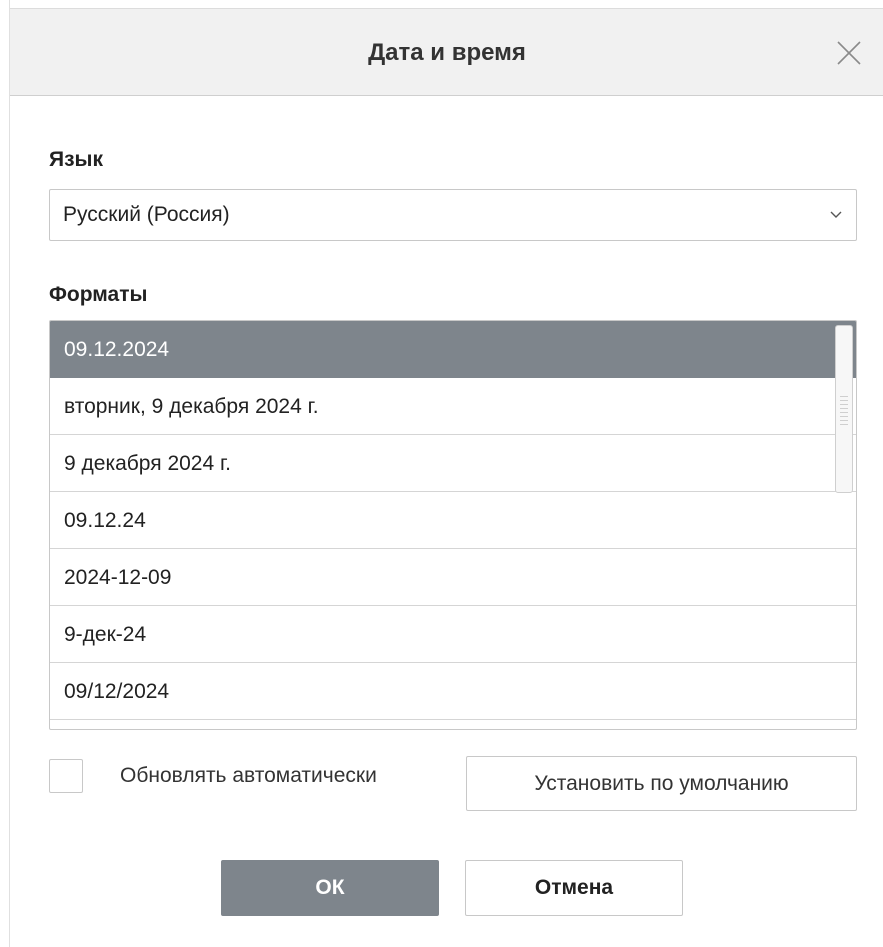 This screenshot has width=883, height=947. I want to click on scrollbar-grip-icon, so click(844, 411).